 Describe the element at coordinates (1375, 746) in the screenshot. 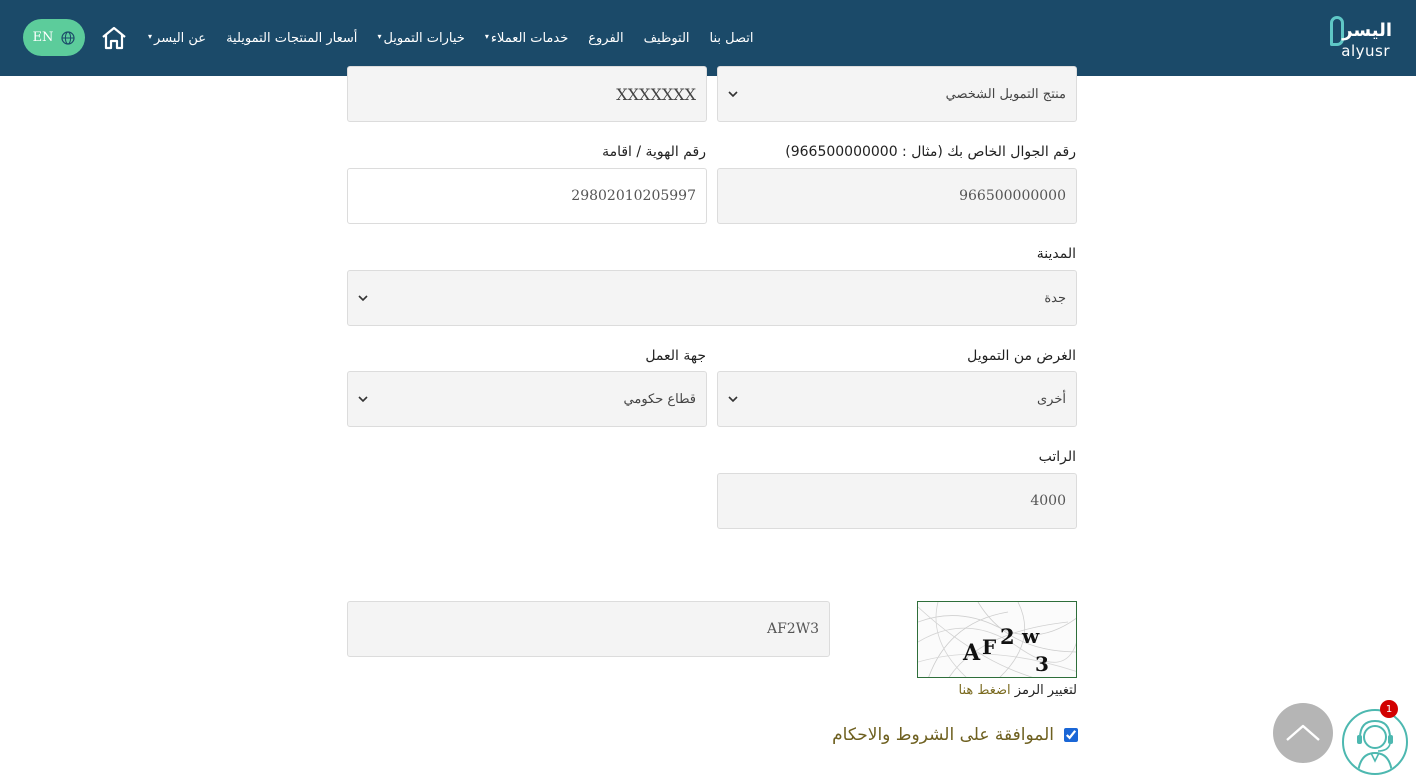

I see `support-agent-icon` at that location.